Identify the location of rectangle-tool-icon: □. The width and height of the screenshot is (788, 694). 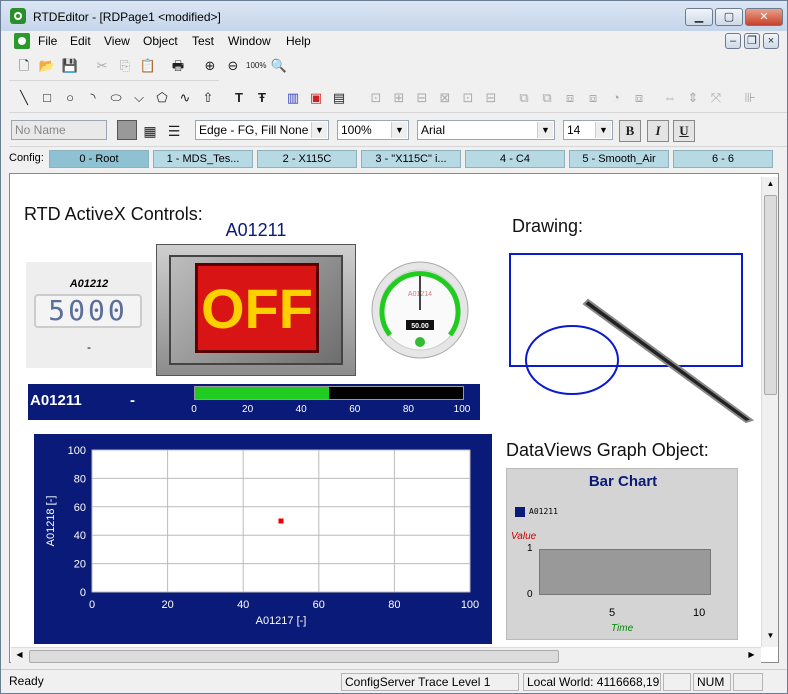
(47, 98).